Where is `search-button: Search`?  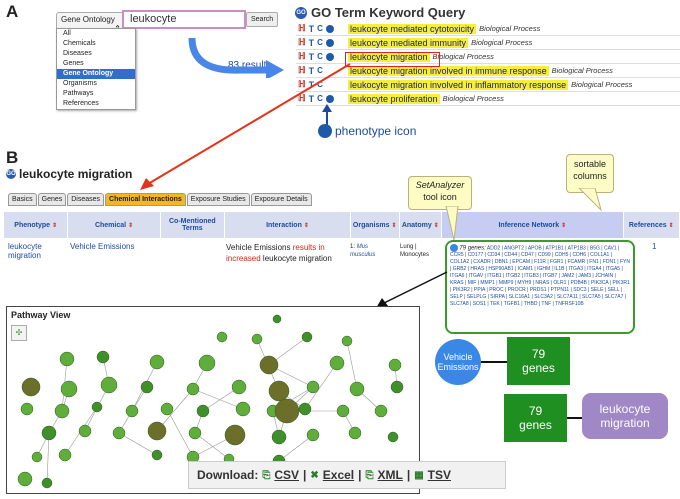 search-button: Search is located at coordinates (262, 19).